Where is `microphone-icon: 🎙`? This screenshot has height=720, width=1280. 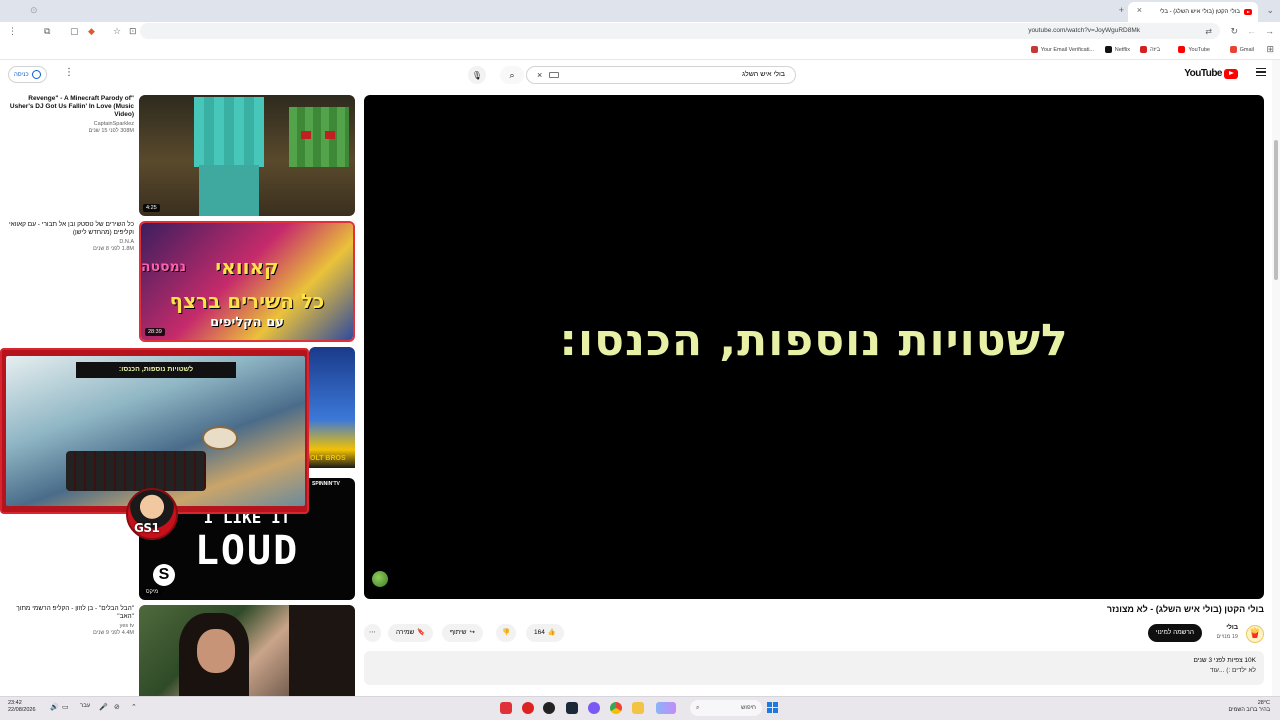 microphone-icon: 🎙 is located at coordinates (477, 75).